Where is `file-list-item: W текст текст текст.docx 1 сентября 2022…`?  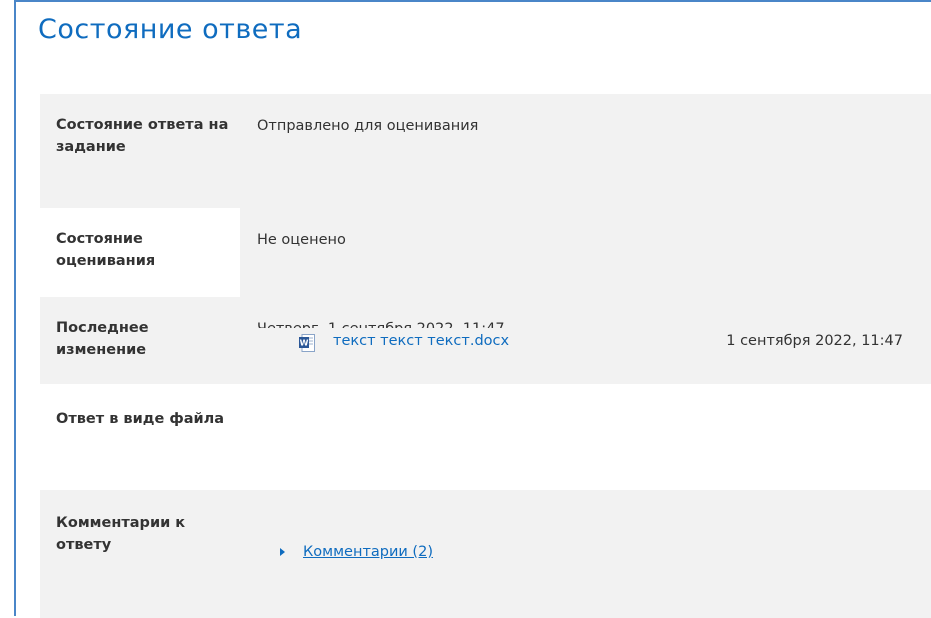
file-list-item: W текст текст текст.docx 1 сентября 2022… is located at coordinates (582, 343).